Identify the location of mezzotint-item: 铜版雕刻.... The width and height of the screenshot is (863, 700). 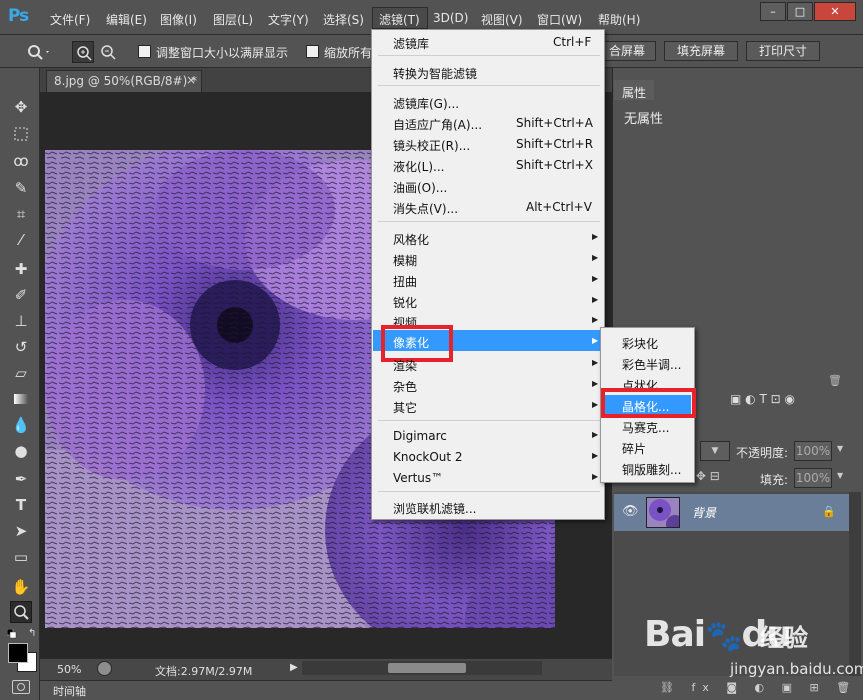
(651, 469).